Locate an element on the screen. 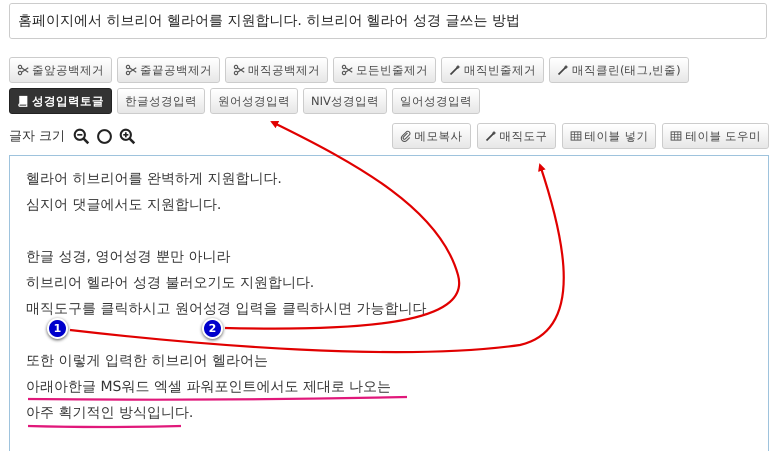 This screenshot has width=777, height=451. editor-line: 또한 이렇게 입력한 히브리어 헬라어는 is located at coordinates (147, 361).